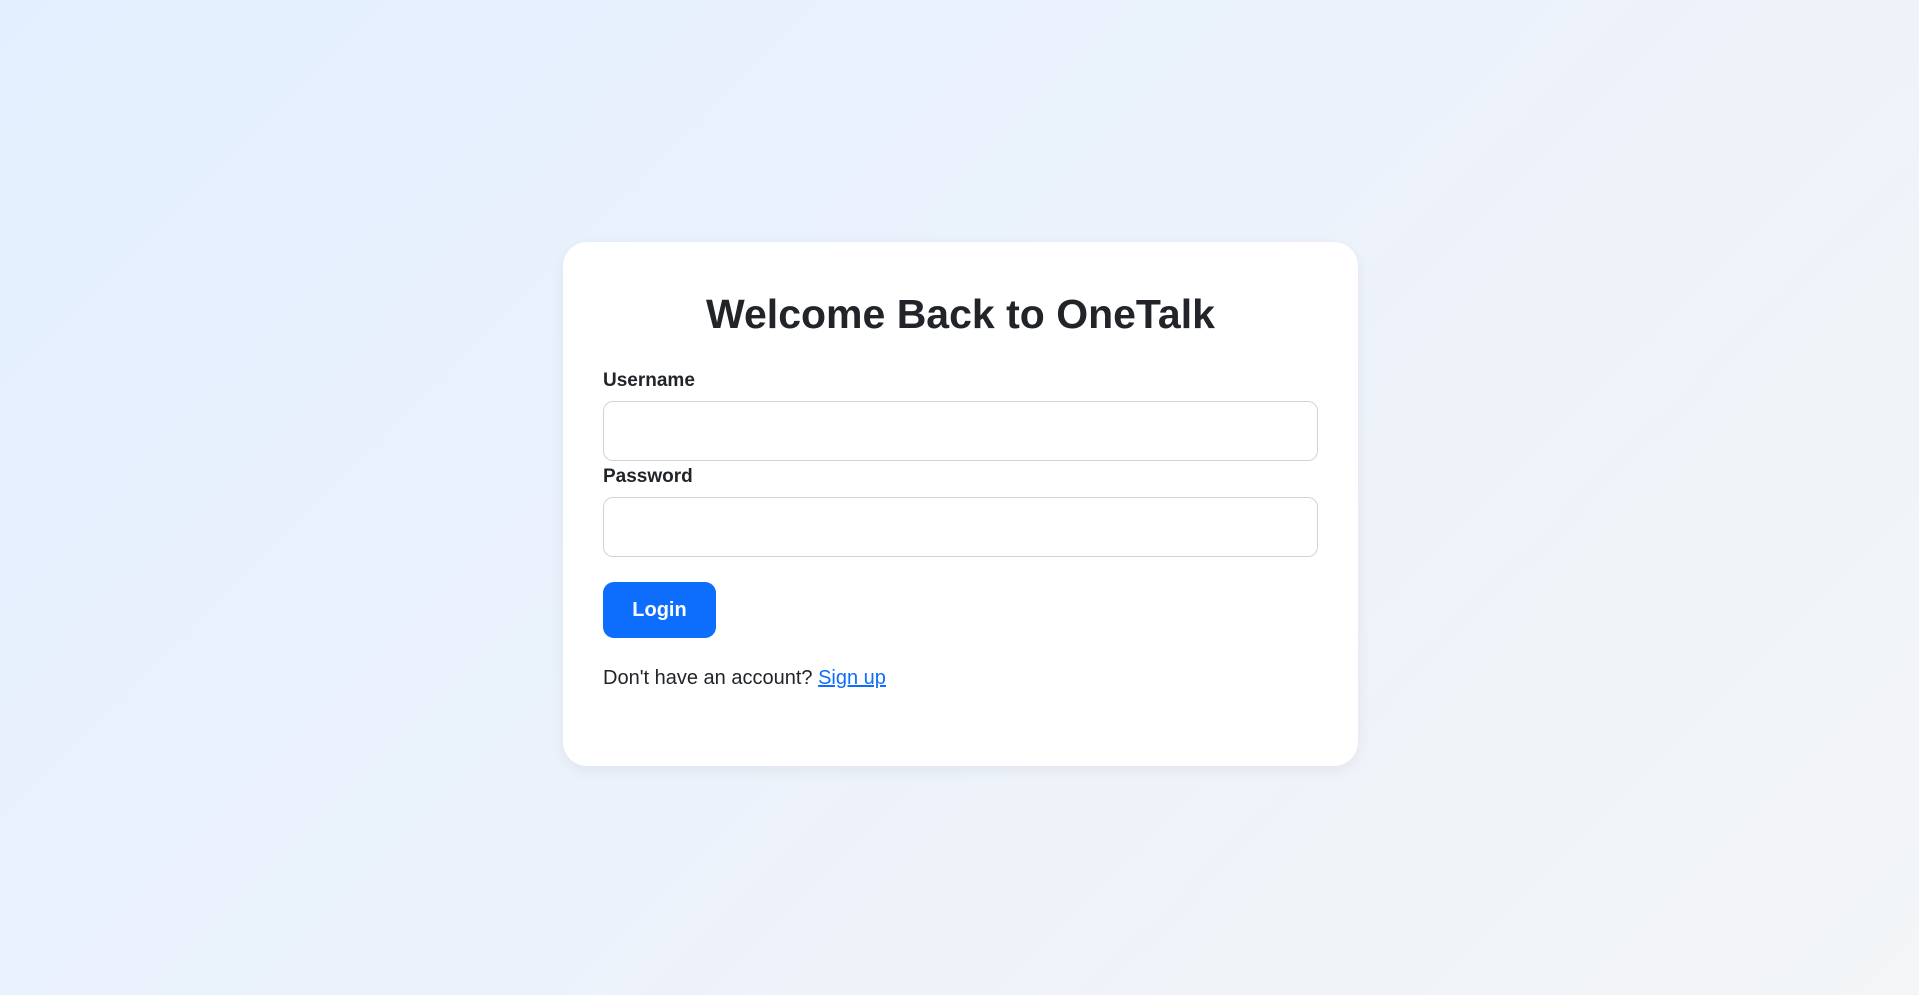 The height and width of the screenshot is (995, 1919). Describe the element at coordinates (659, 610) in the screenshot. I see `login-button: Login` at that location.